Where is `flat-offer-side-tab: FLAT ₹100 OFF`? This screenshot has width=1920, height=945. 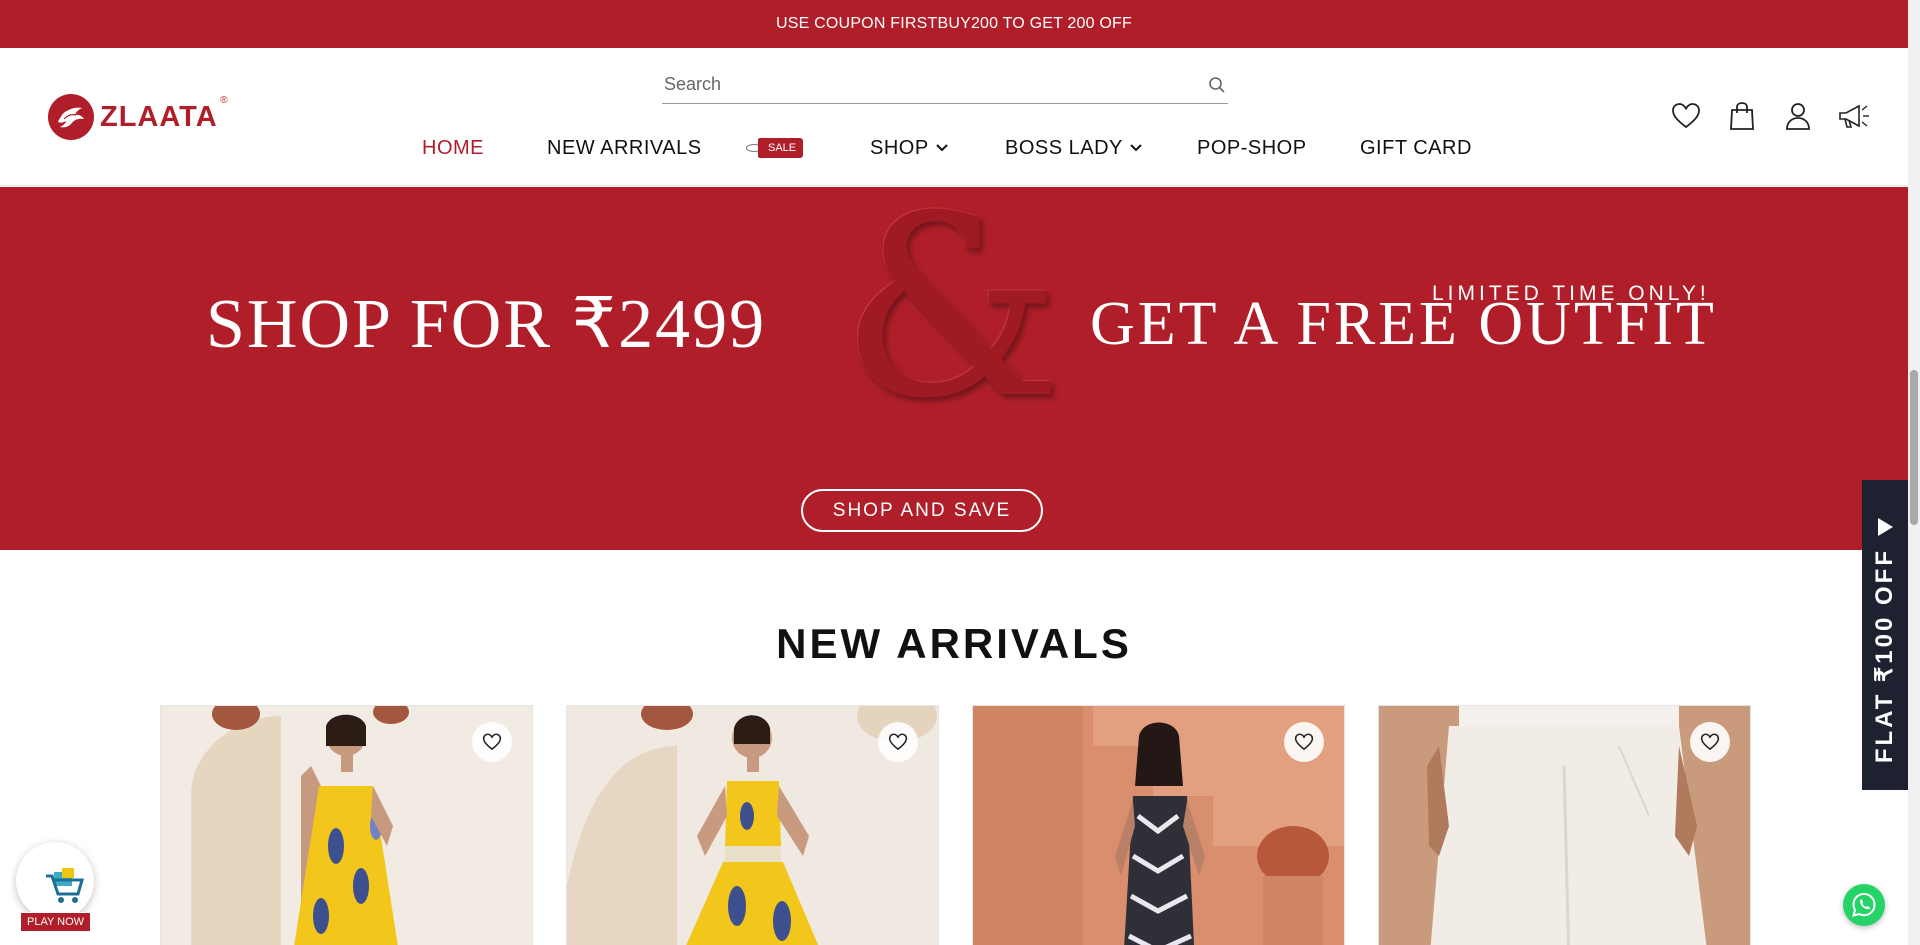 flat-offer-side-tab: FLAT ₹100 OFF is located at coordinates (1885, 635).